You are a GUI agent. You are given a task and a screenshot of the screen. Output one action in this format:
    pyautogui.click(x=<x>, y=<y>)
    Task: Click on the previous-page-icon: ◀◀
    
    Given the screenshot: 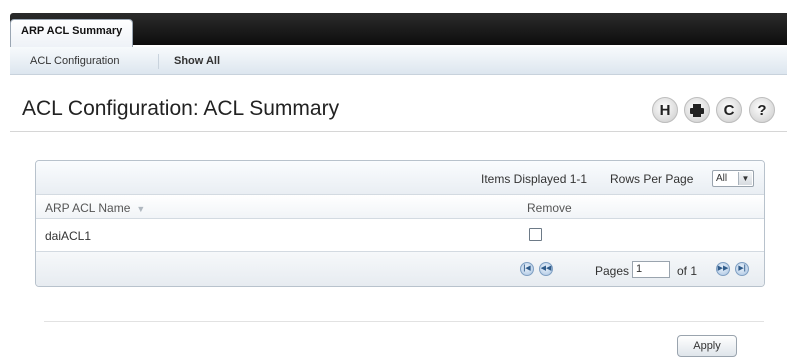 What is the action you would take?
    pyautogui.click(x=546, y=269)
    